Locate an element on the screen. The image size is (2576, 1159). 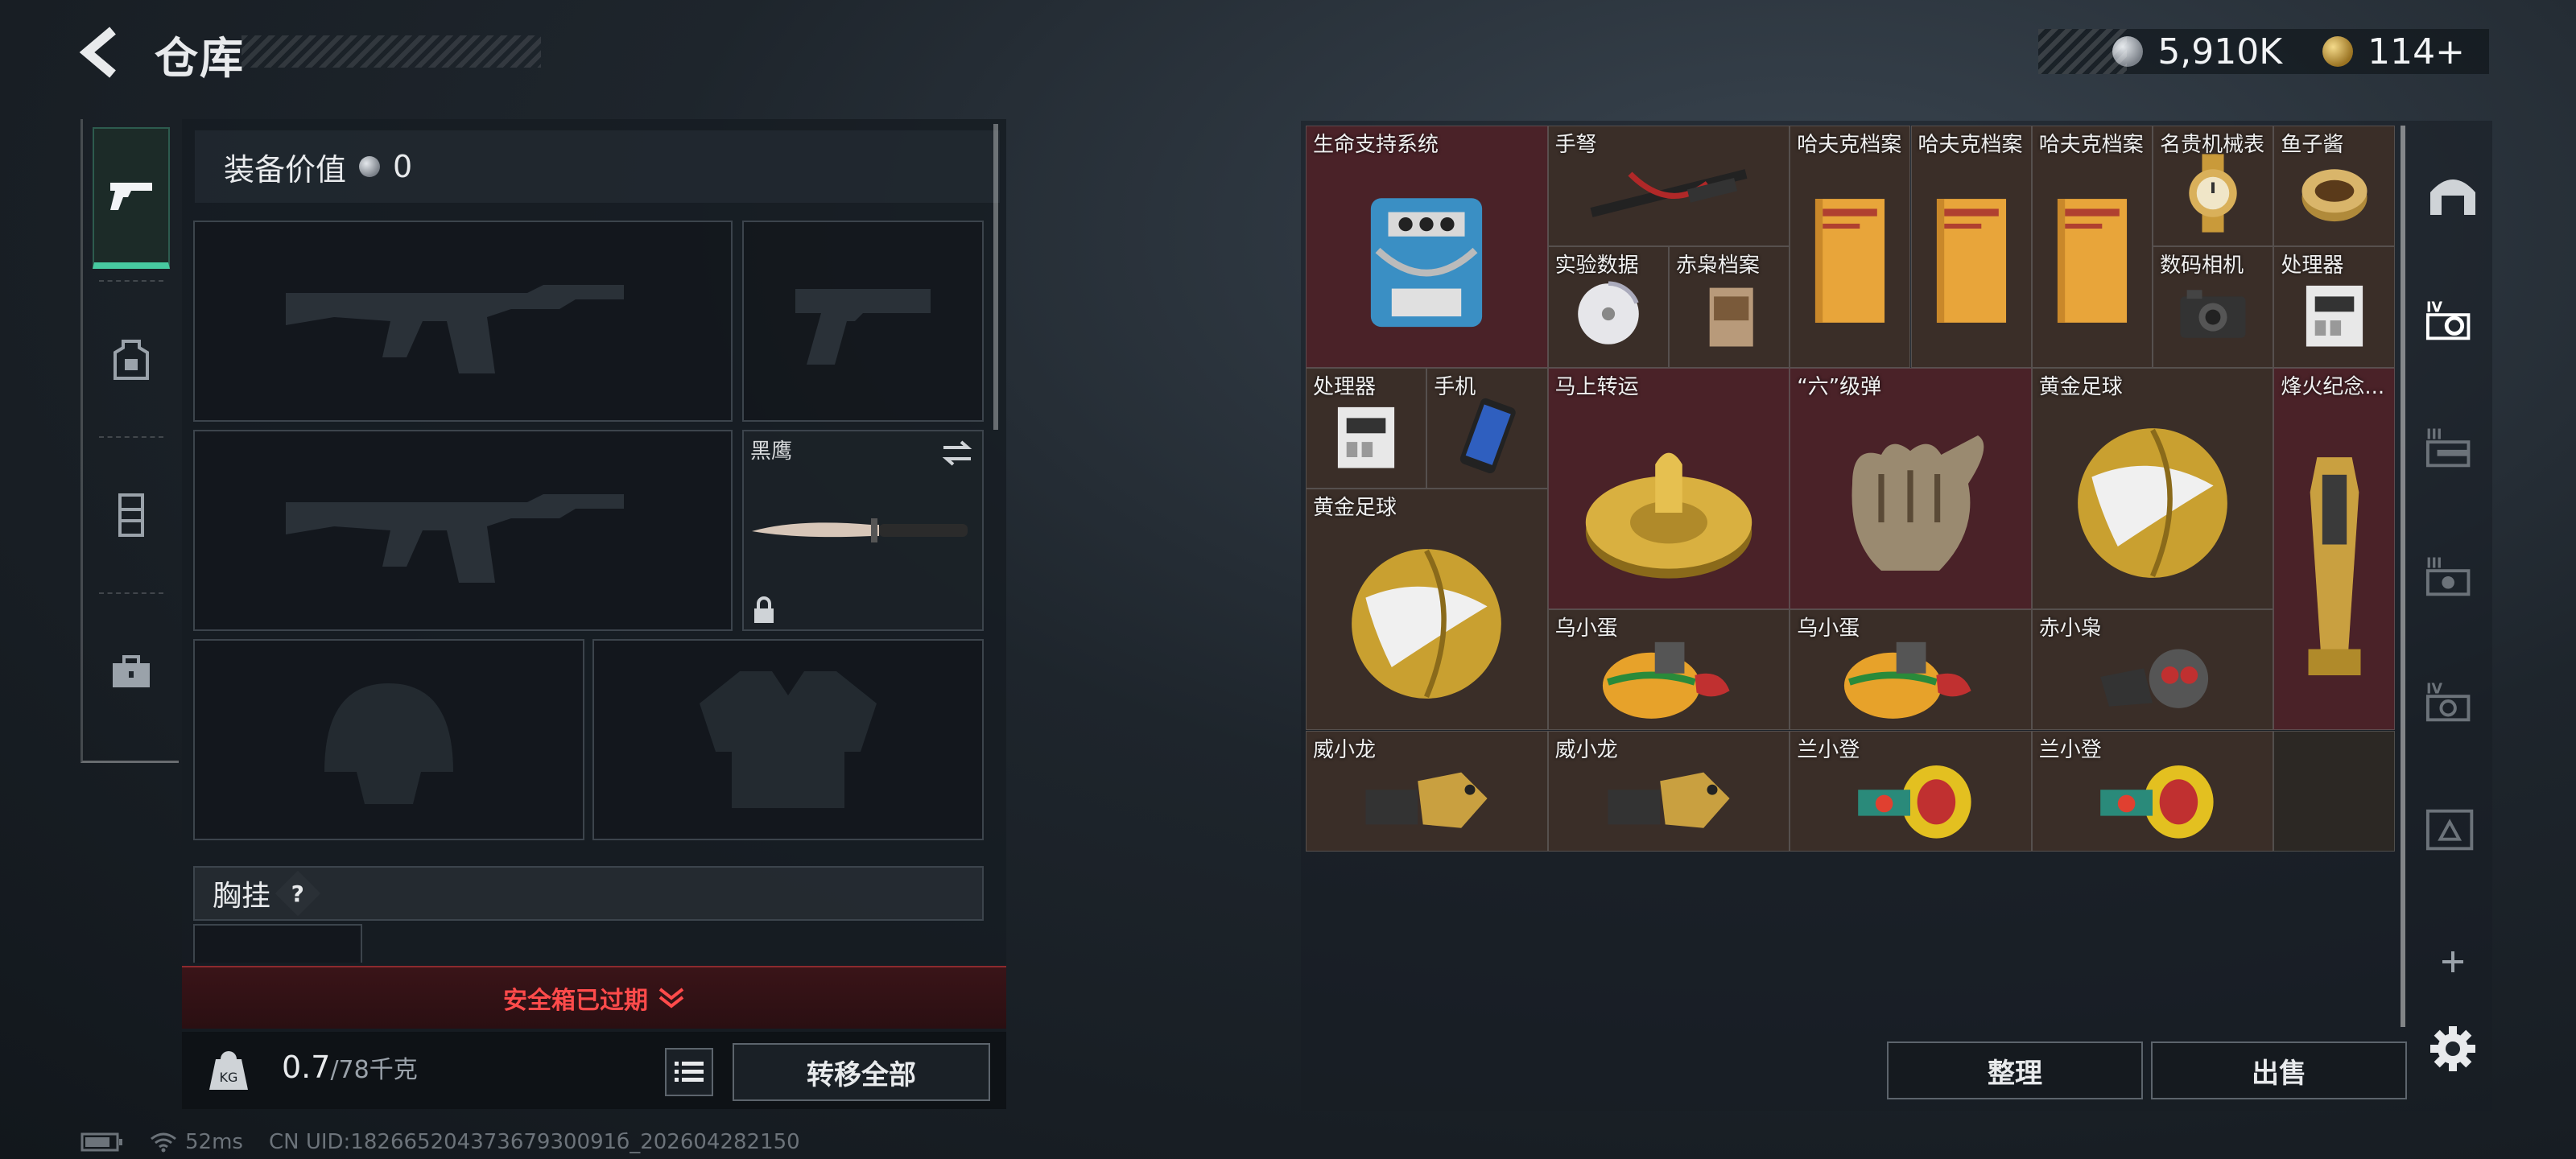
briefcase-icon is located at coordinates (131, 671).